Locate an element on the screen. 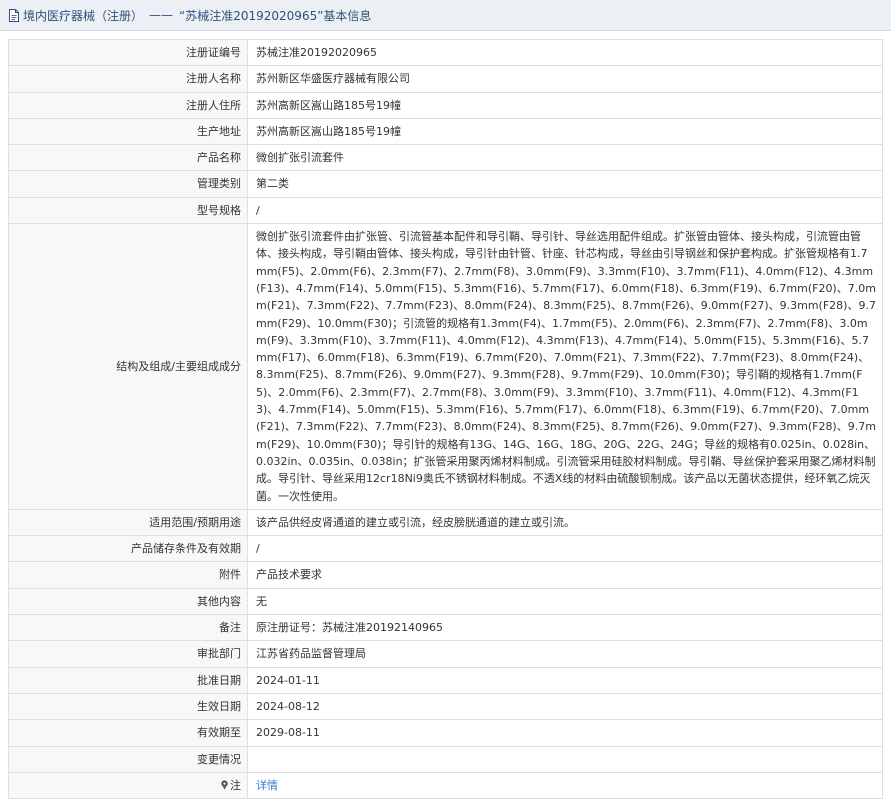 Image resolution: width=891 pixels, height=799 pixels. row-value: 苏州新区华盛医疗器械有限公司 is located at coordinates (565, 79).